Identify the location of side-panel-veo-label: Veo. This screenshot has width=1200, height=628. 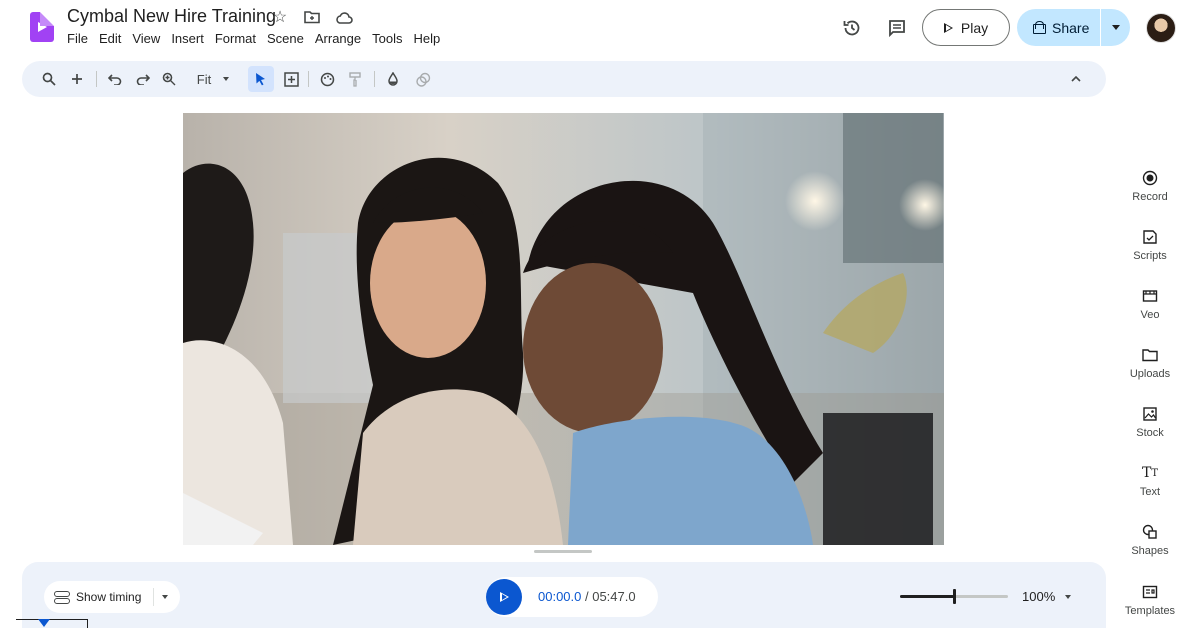
(1150, 315).